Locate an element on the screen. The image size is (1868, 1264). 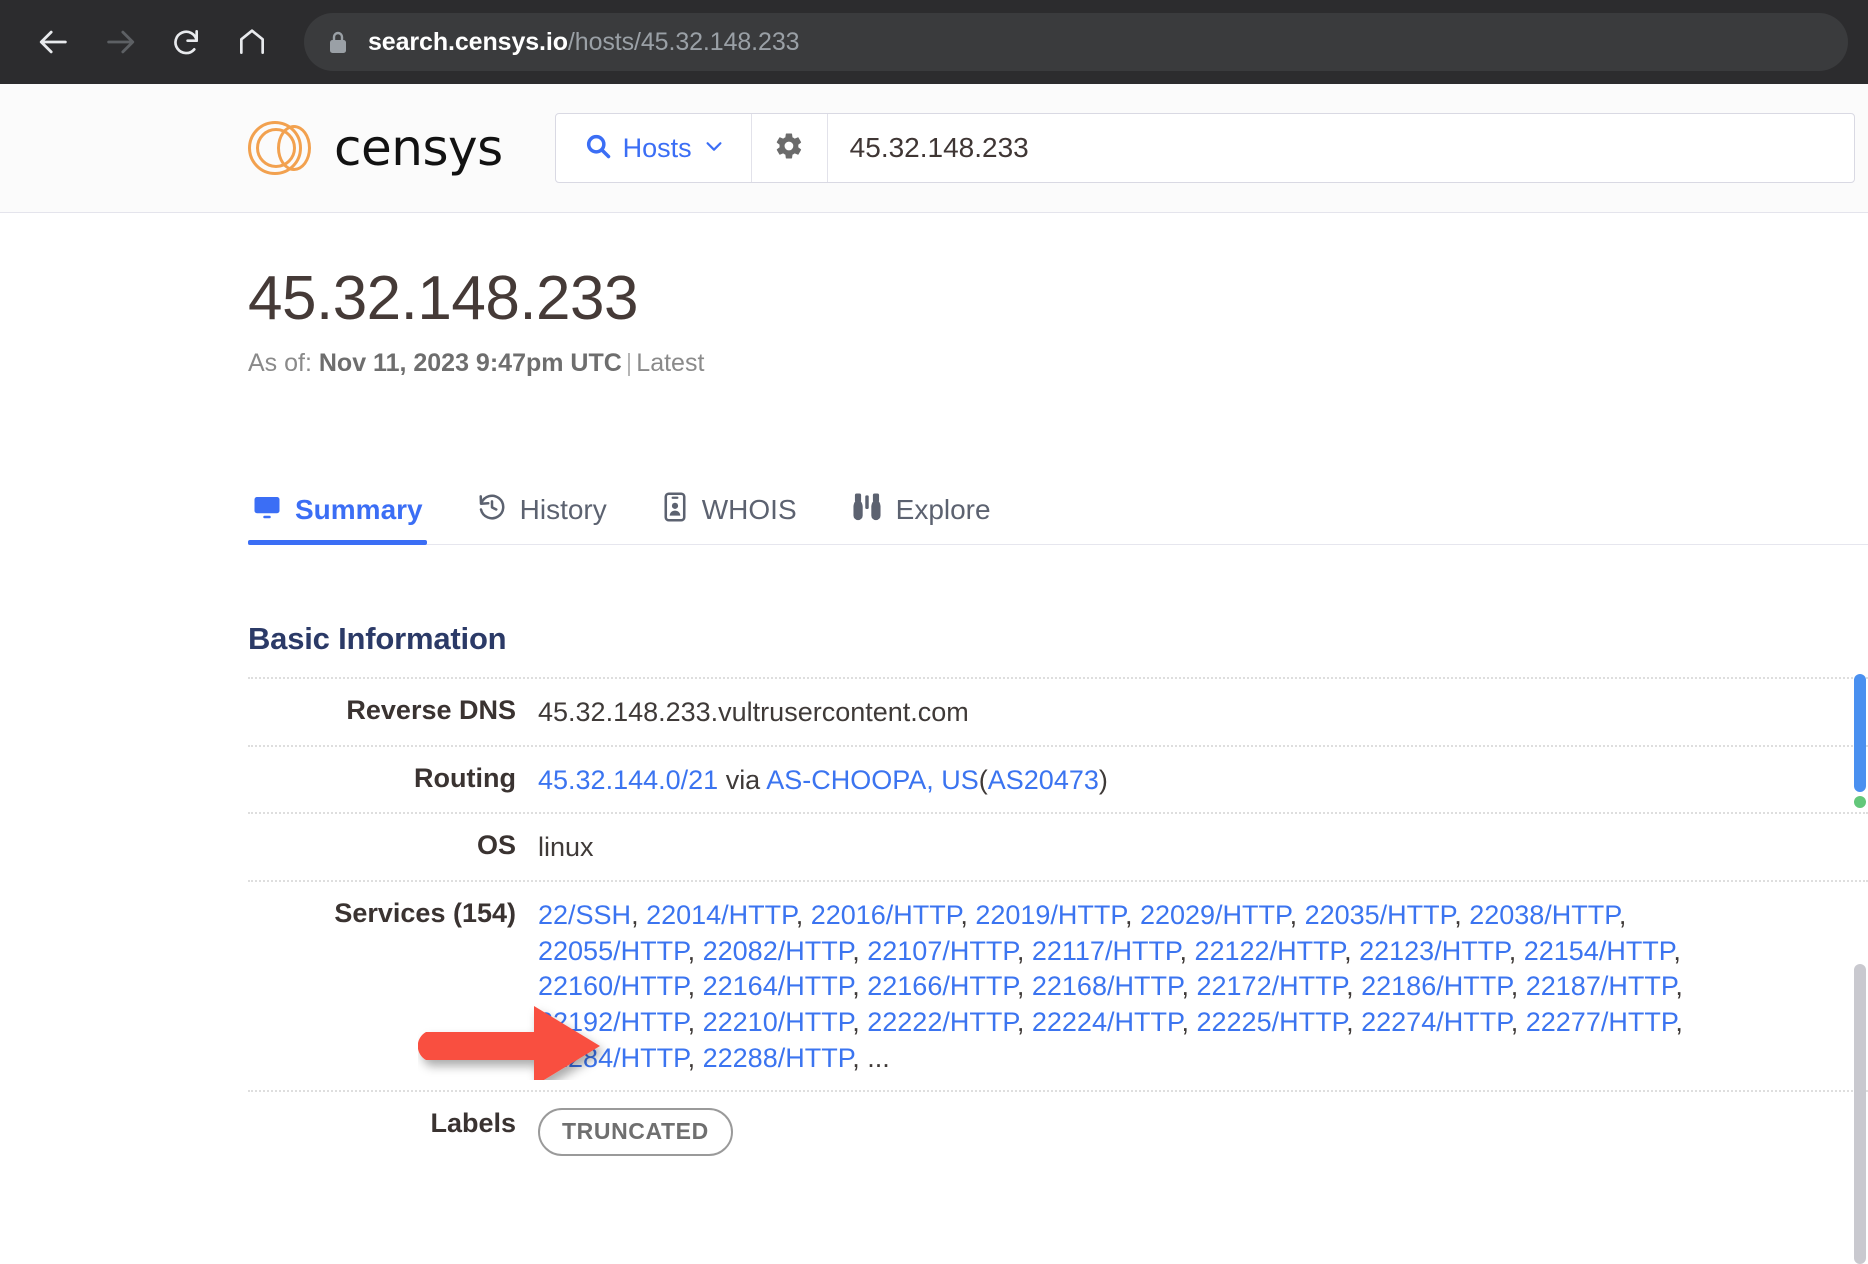
service-link: 22225/HTTP is located at coordinates (1272, 1022).